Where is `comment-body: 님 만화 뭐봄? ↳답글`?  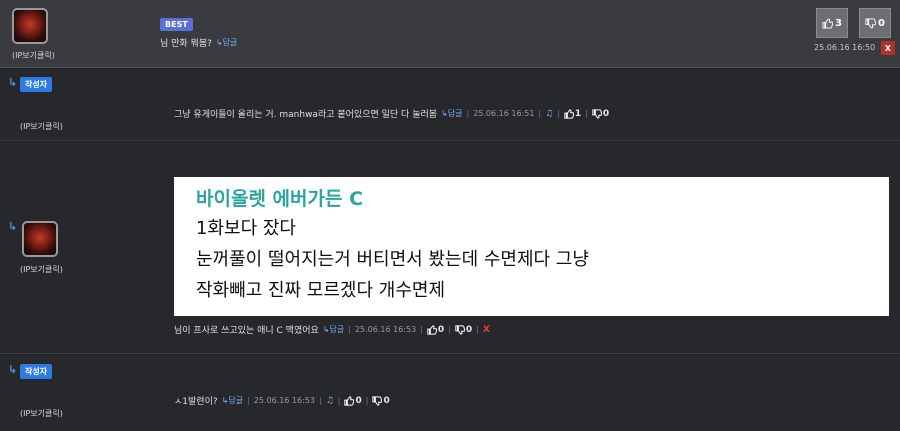
comment-body: 님 만화 뭐봄? ↳답글 is located at coordinates (198, 42).